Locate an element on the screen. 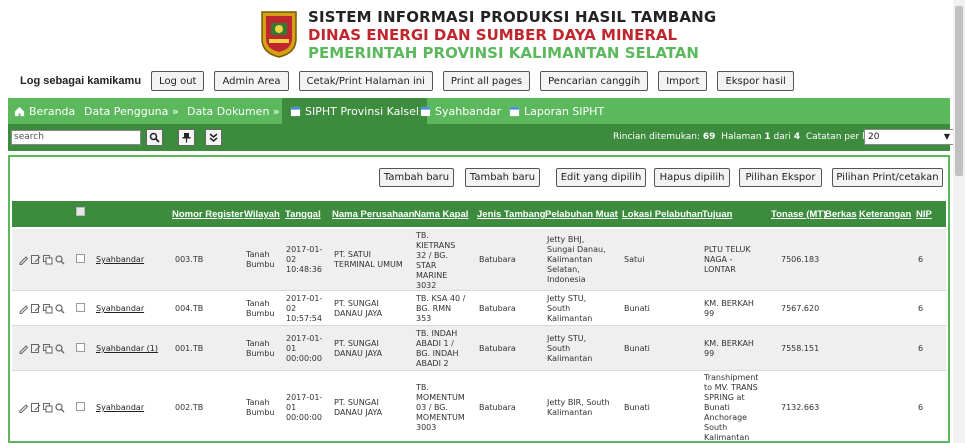 This screenshot has height=443, width=965. search-icon is located at coordinates (154, 137).